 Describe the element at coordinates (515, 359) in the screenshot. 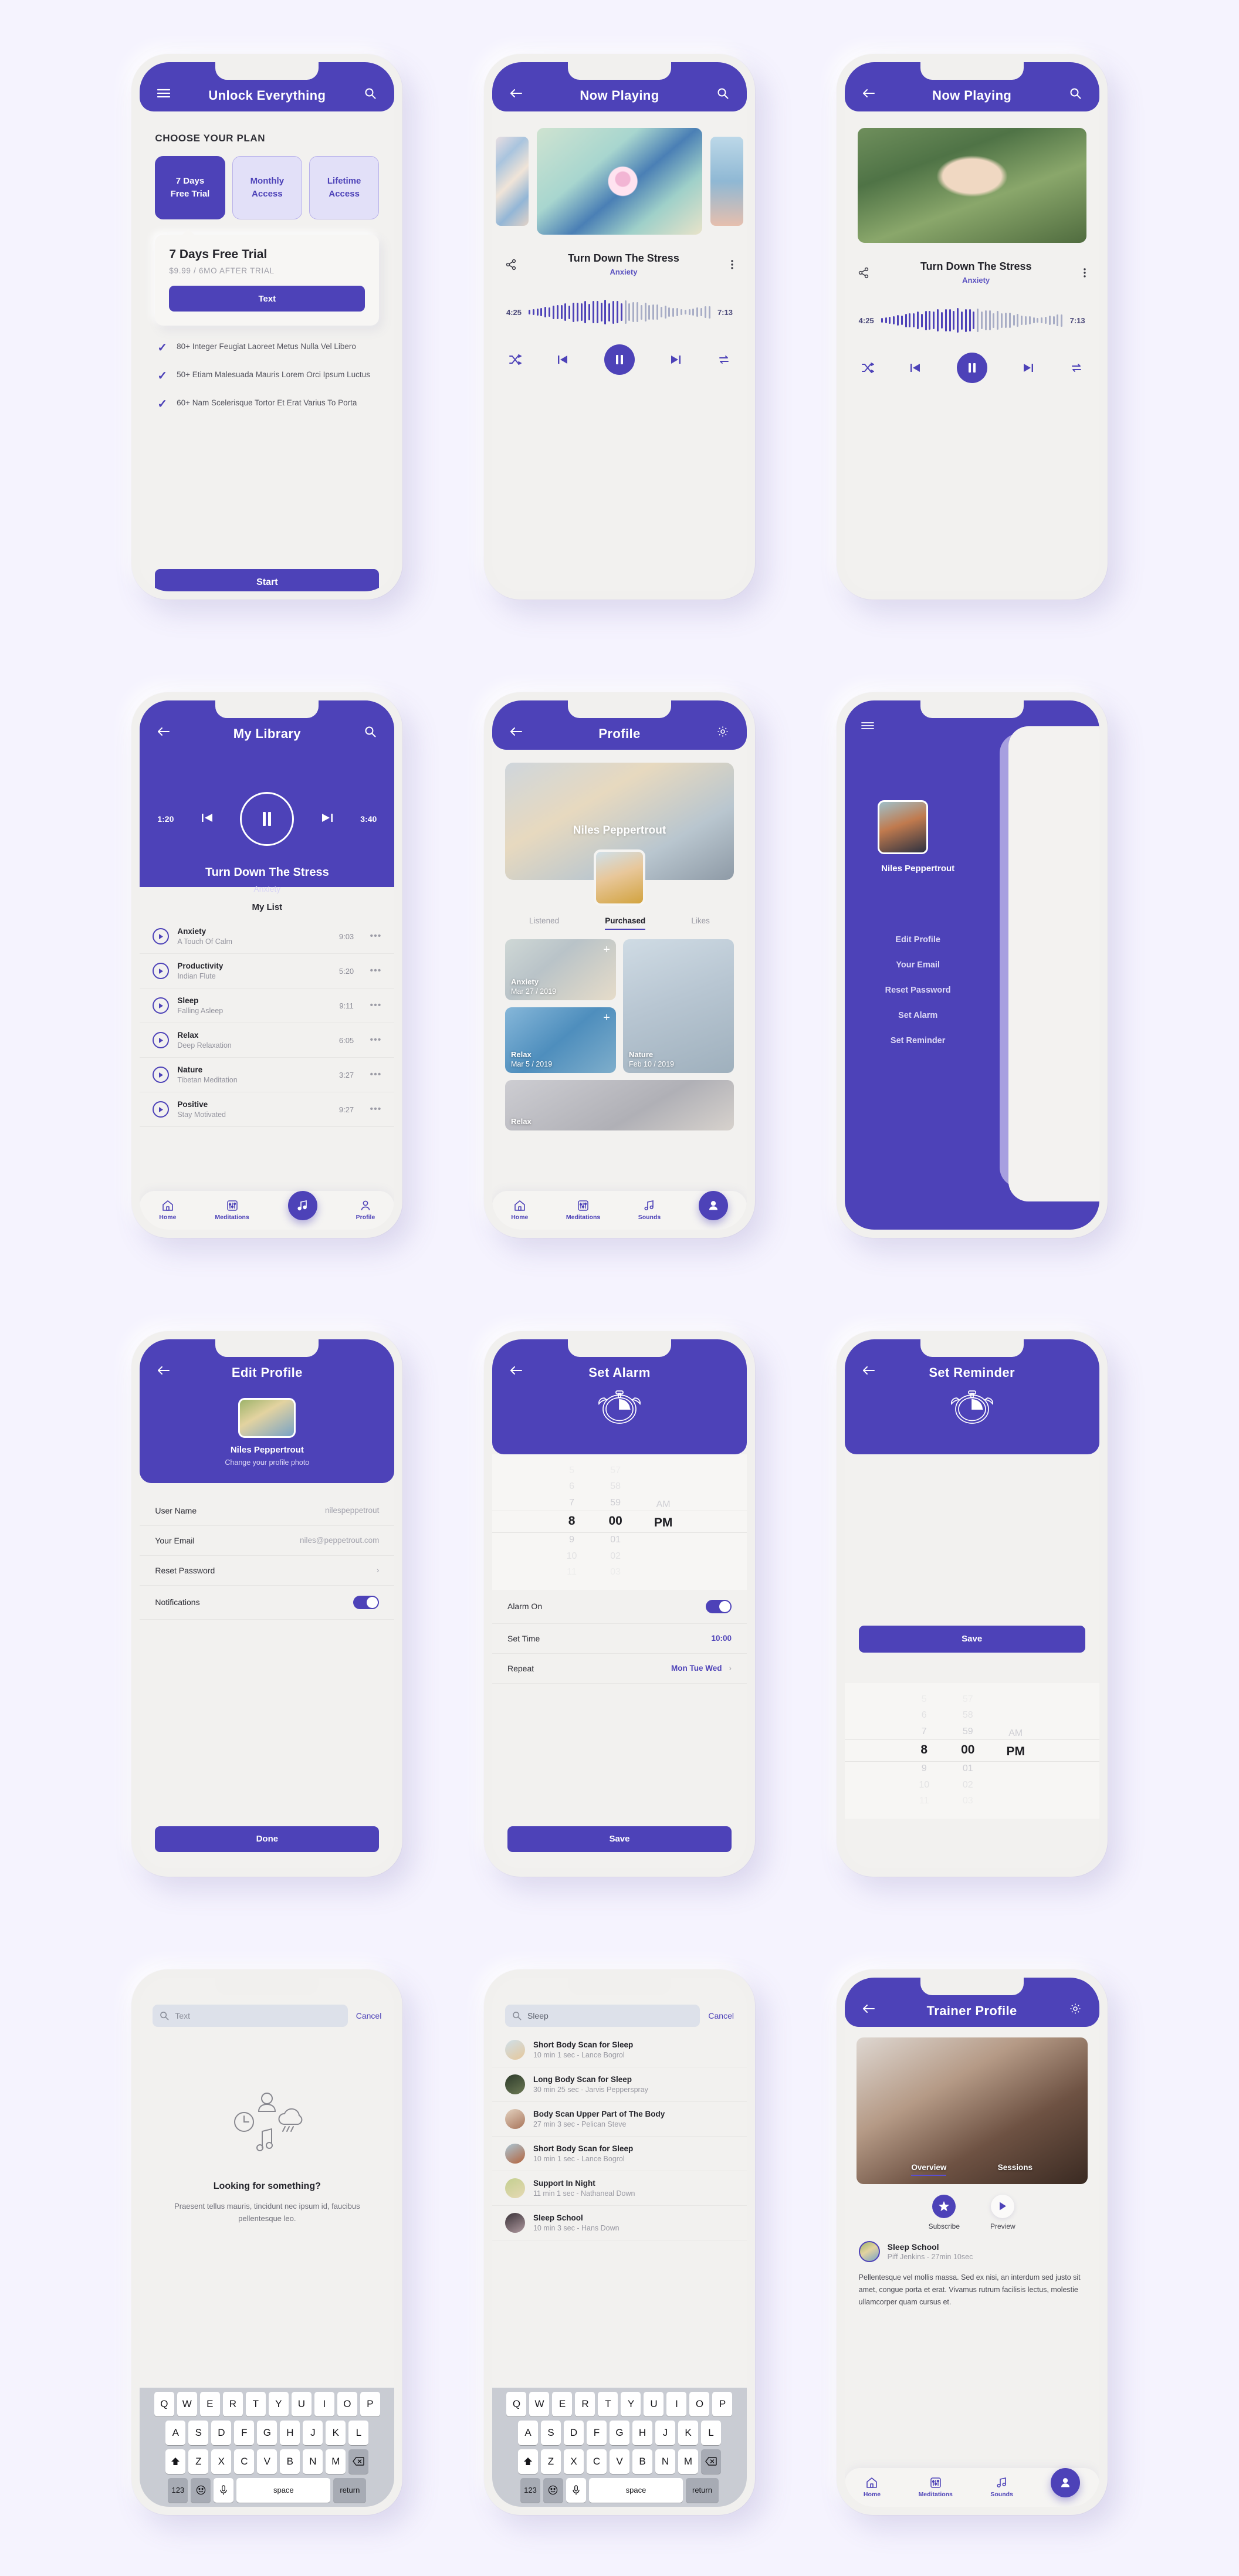

I see `shuffle-icon` at that location.